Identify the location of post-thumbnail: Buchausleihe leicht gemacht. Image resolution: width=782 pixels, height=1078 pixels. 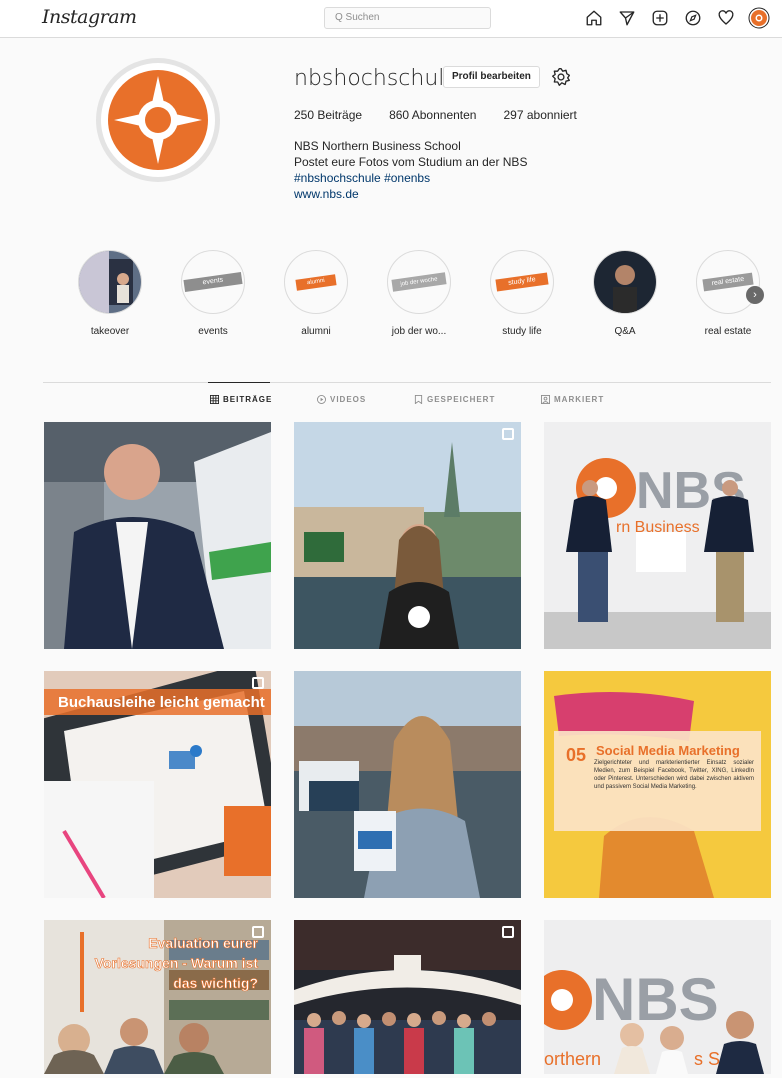
(157, 784).